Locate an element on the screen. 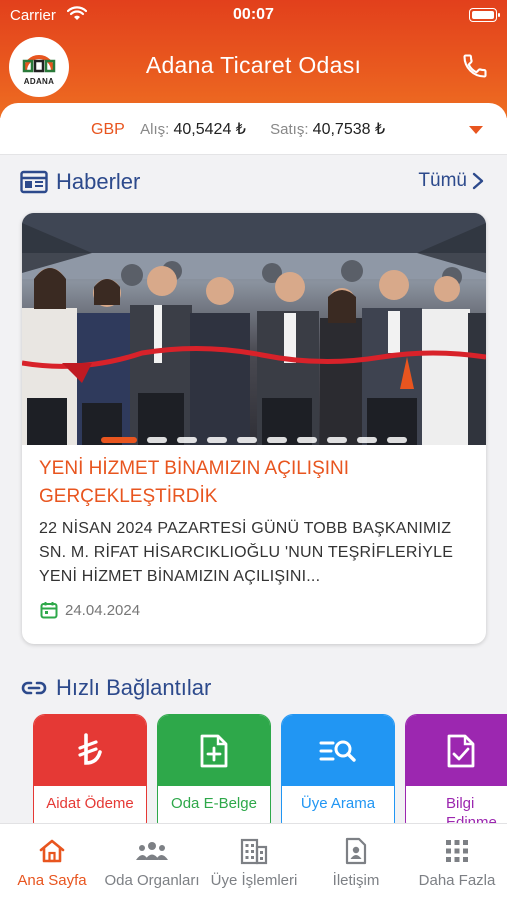 The height and width of the screenshot is (900, 507). news-date-text: 24.04.2024 is located at coordinates (103, 610).